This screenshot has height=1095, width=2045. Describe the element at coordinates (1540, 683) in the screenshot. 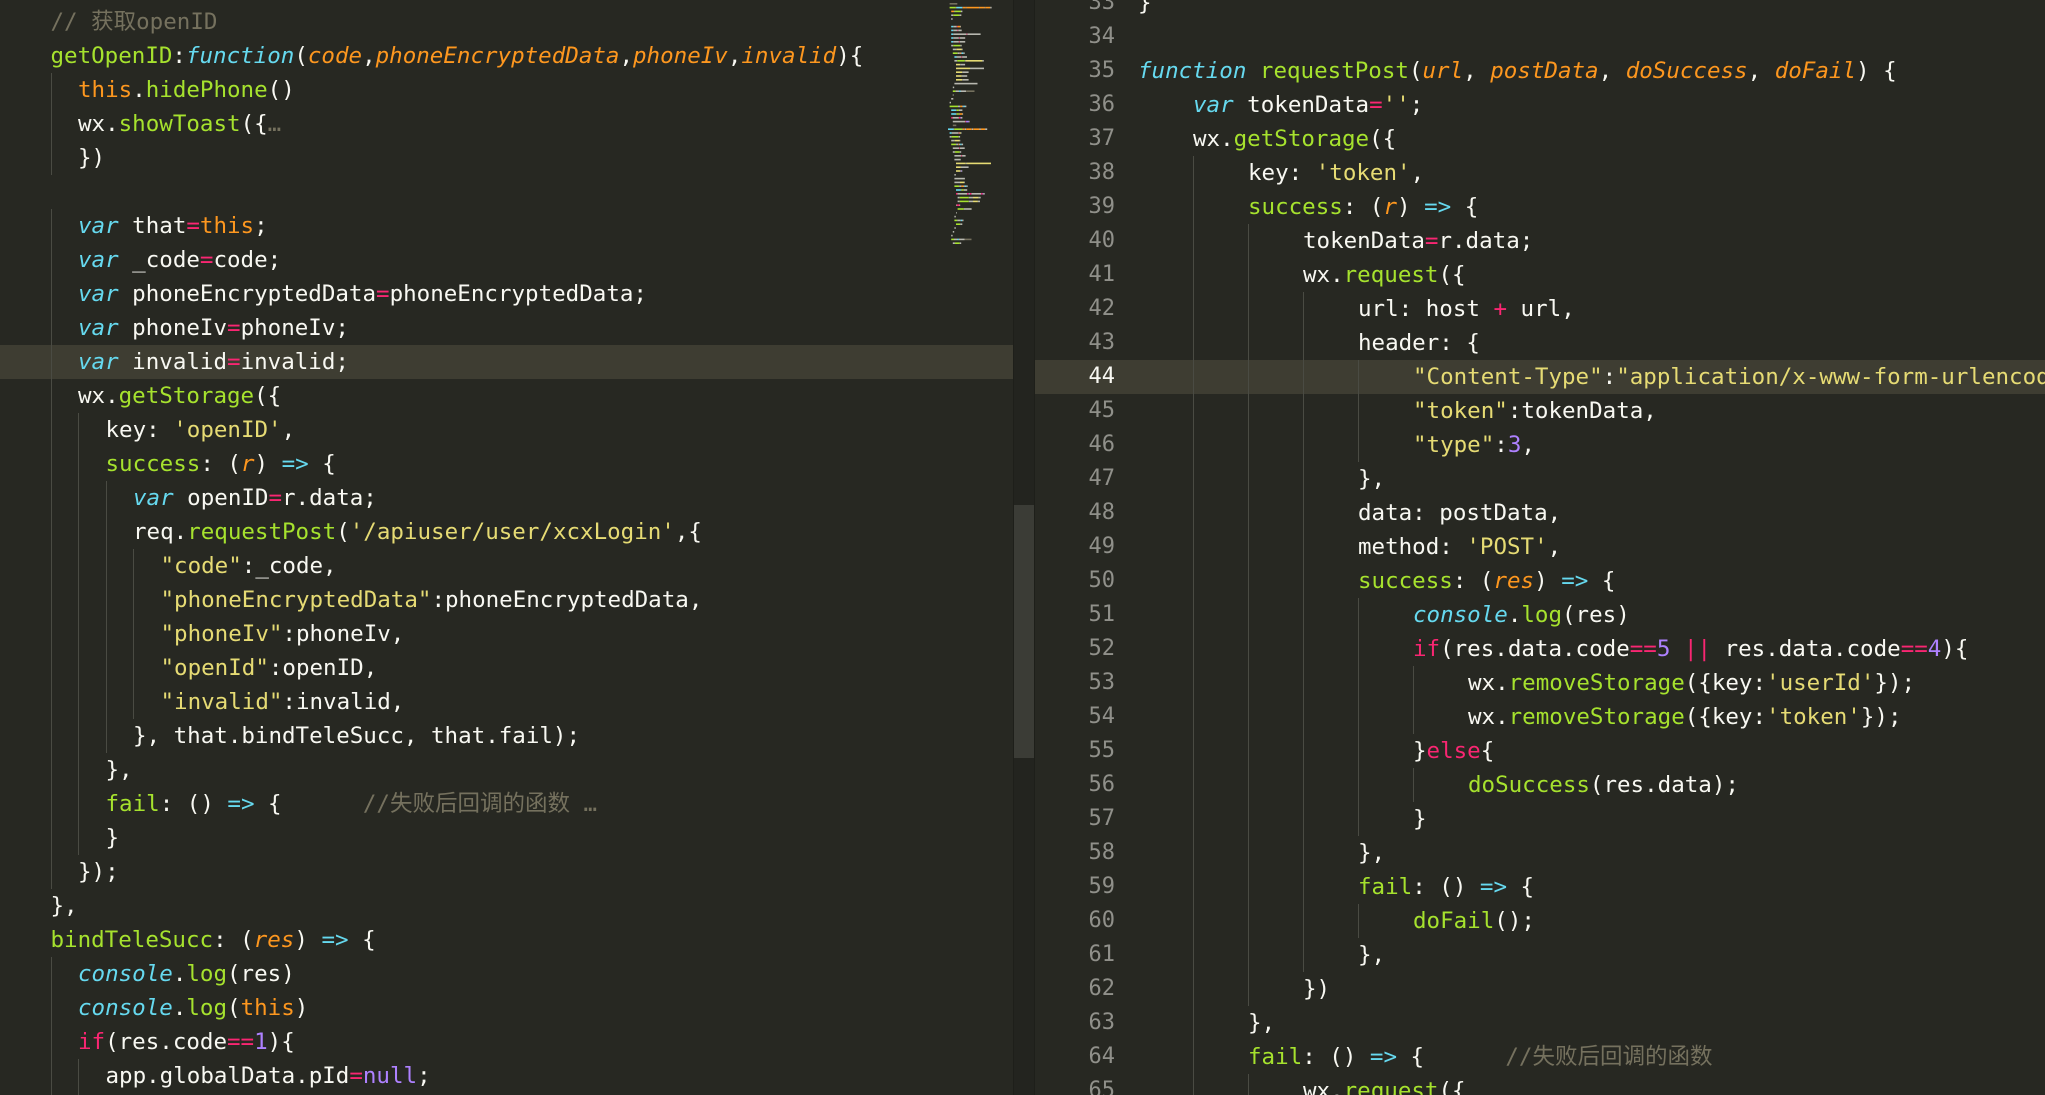

I see `code-line: 53 wx.removeStorage({key:'userId'});` at that location.